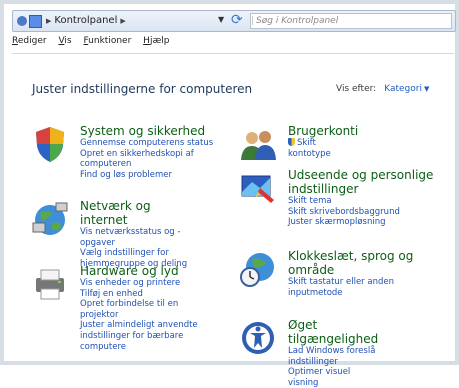 This screenshot has width=459, height=388. Describe the element at coordinates (258, 145) in the screenshot. I see `users-icon` at that location.